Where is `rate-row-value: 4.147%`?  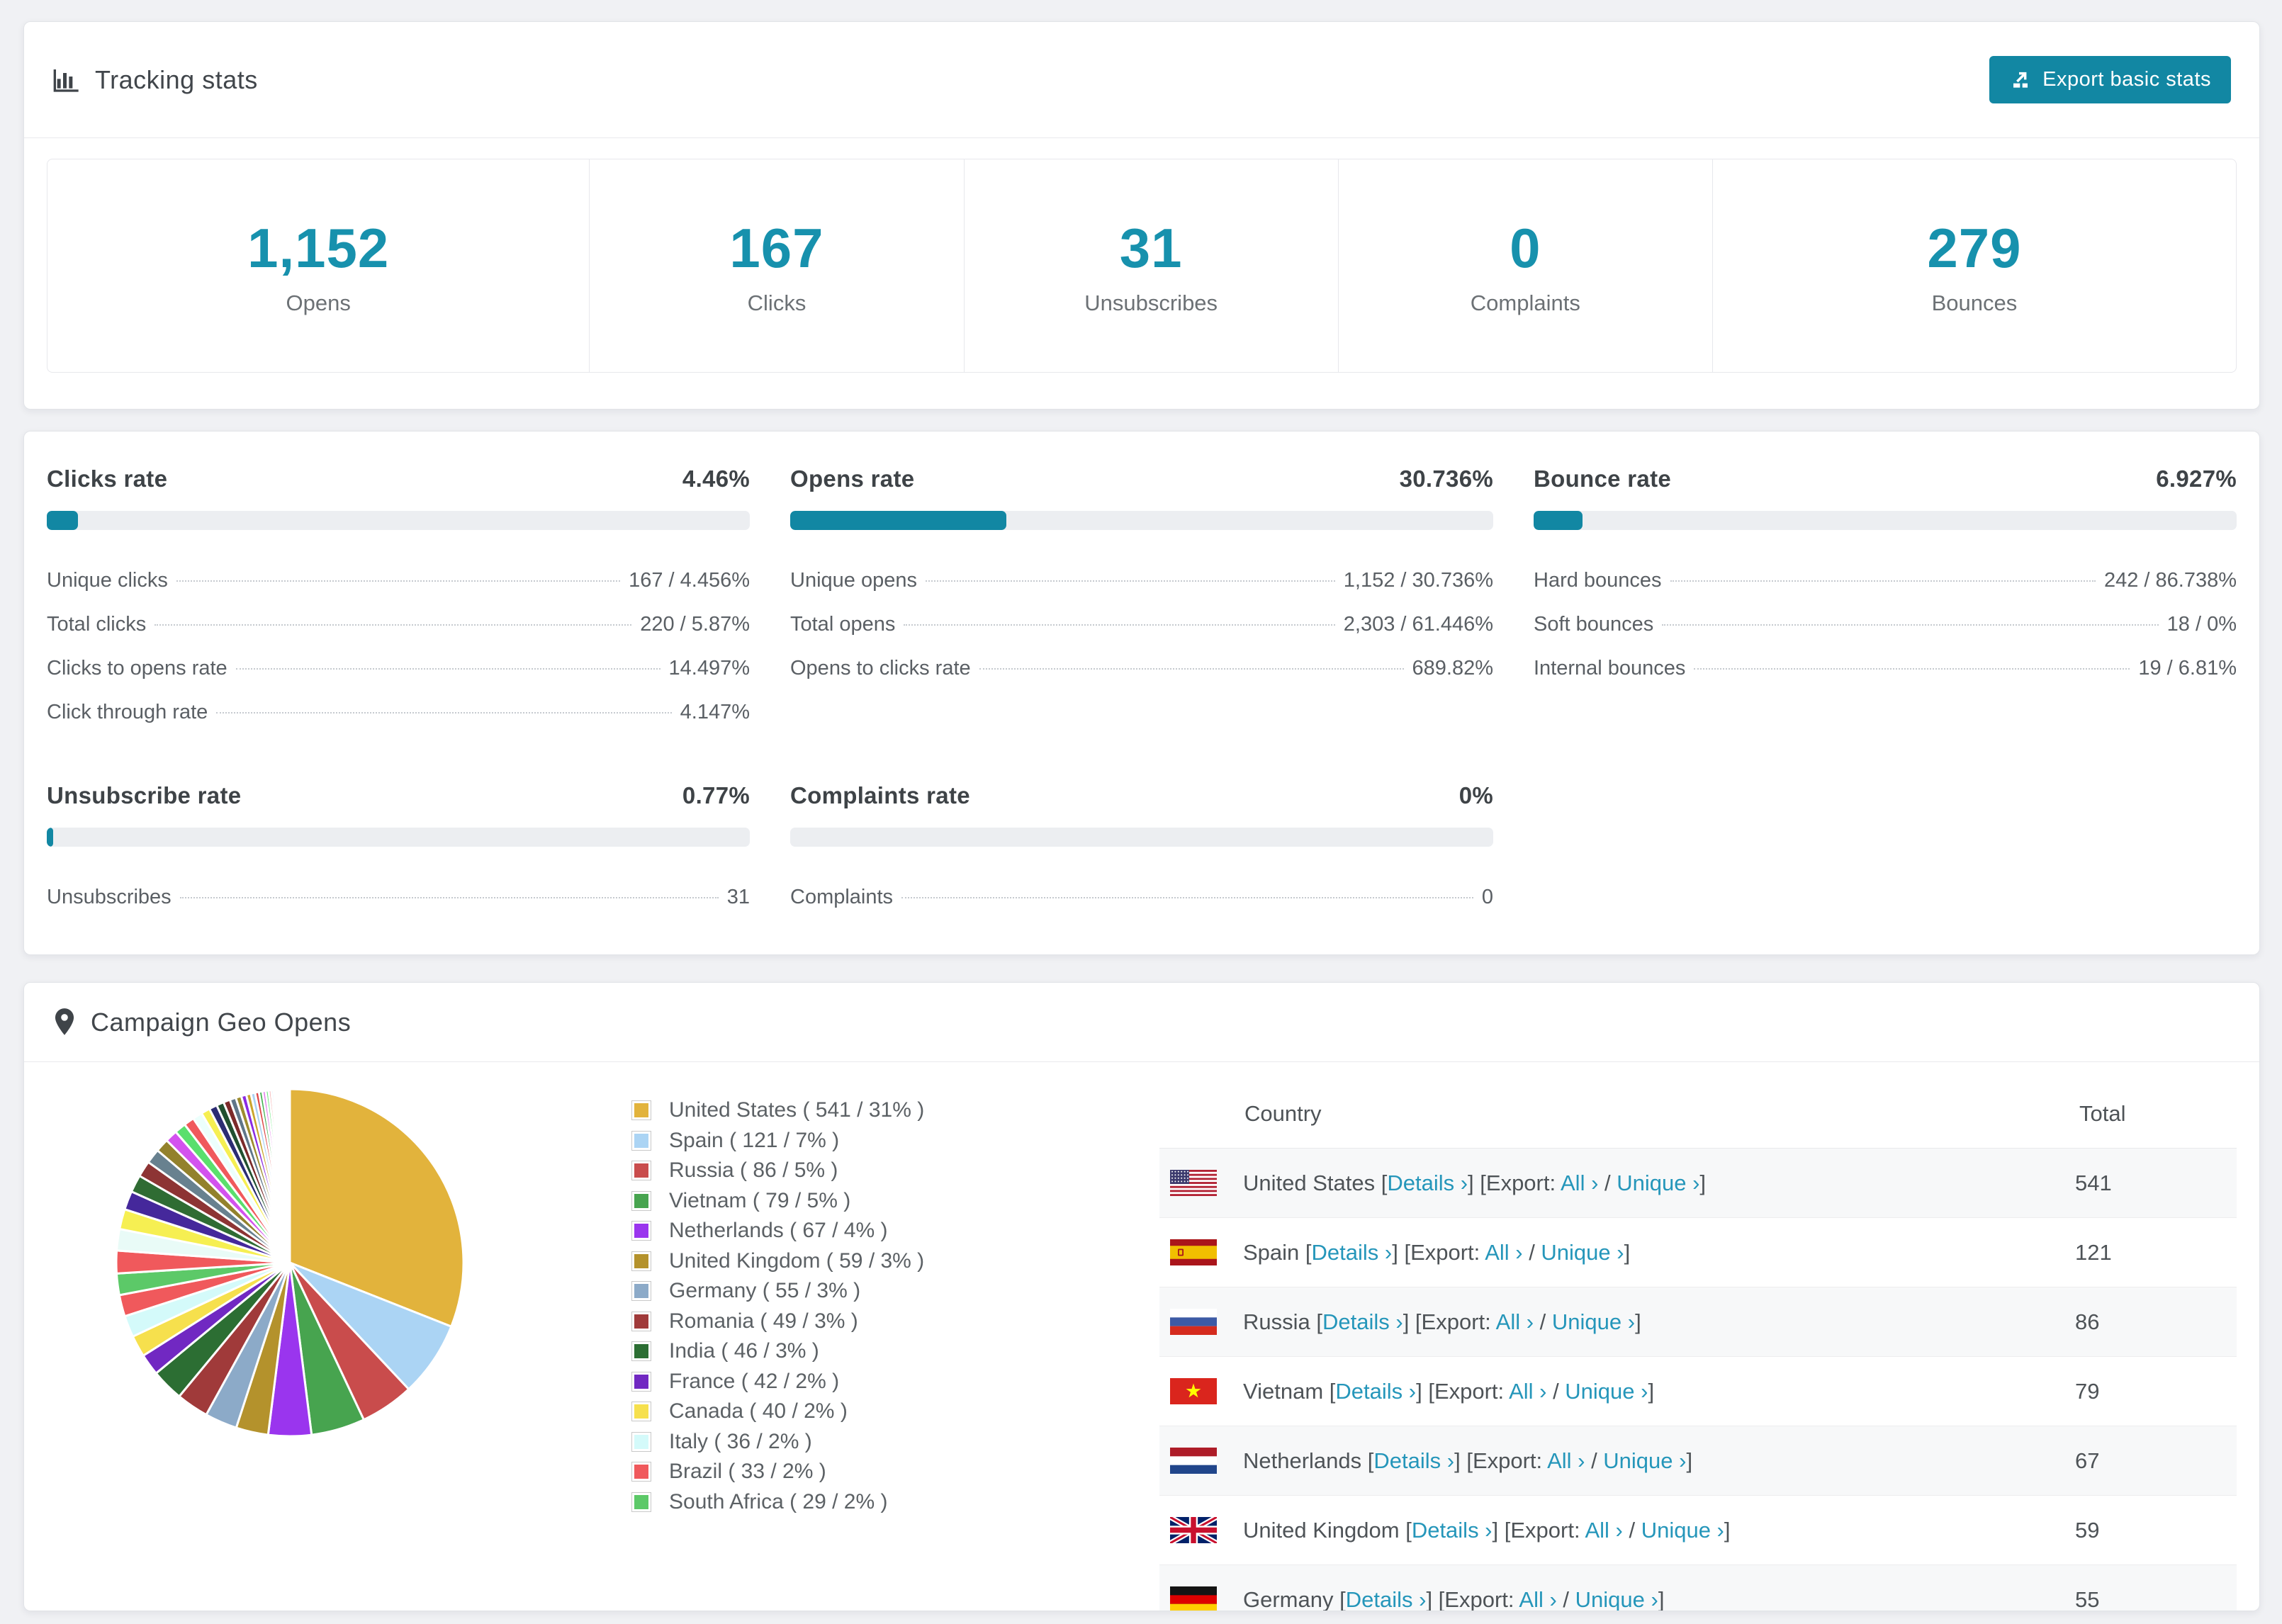
rate-row-value: 4.147% is located at coordinates (715, 712).